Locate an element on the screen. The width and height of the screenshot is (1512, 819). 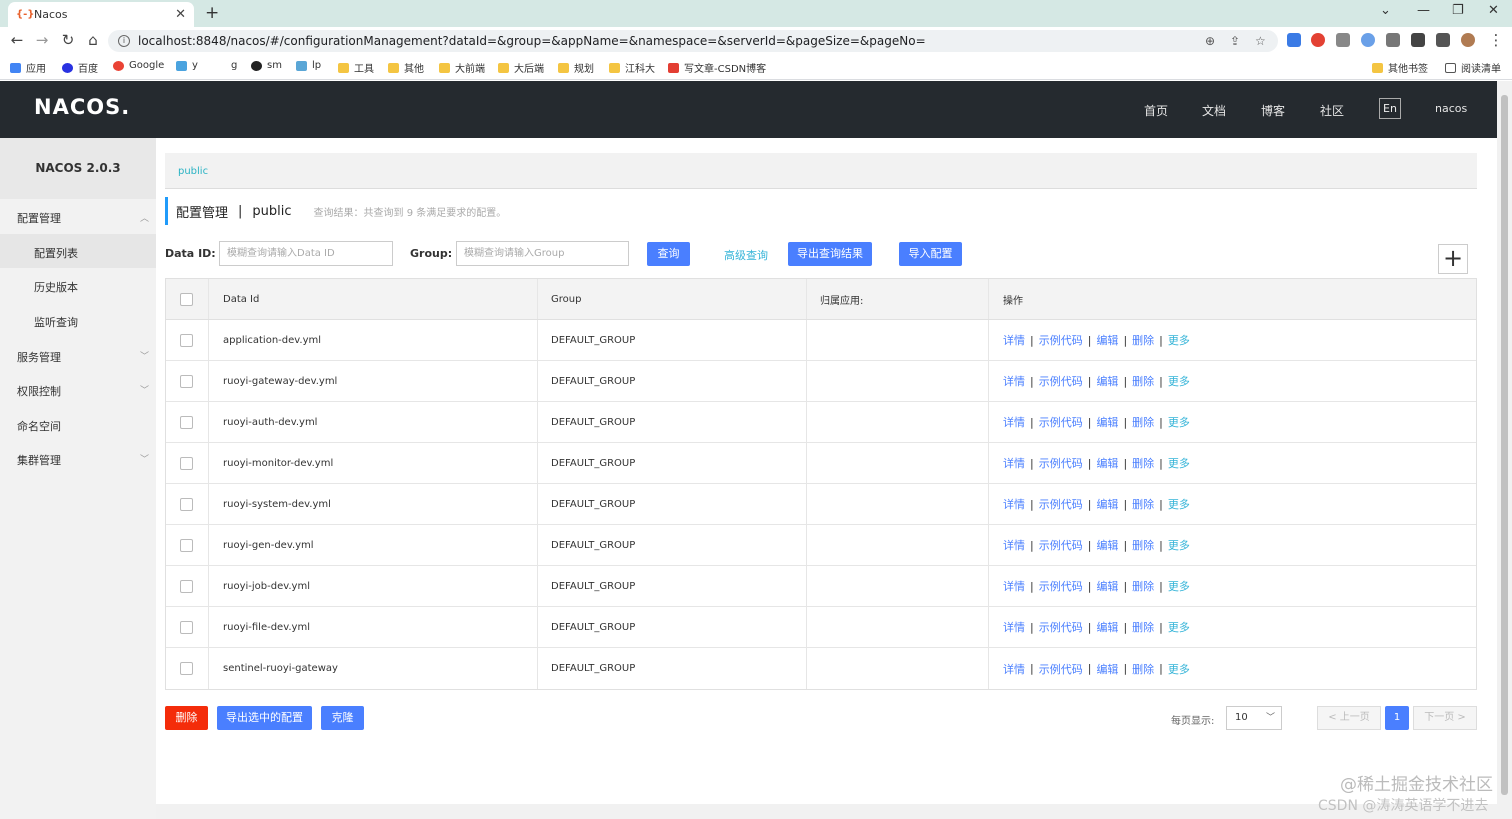
bookmark-folder-other: 其他 is located at coordinates (406, 67).